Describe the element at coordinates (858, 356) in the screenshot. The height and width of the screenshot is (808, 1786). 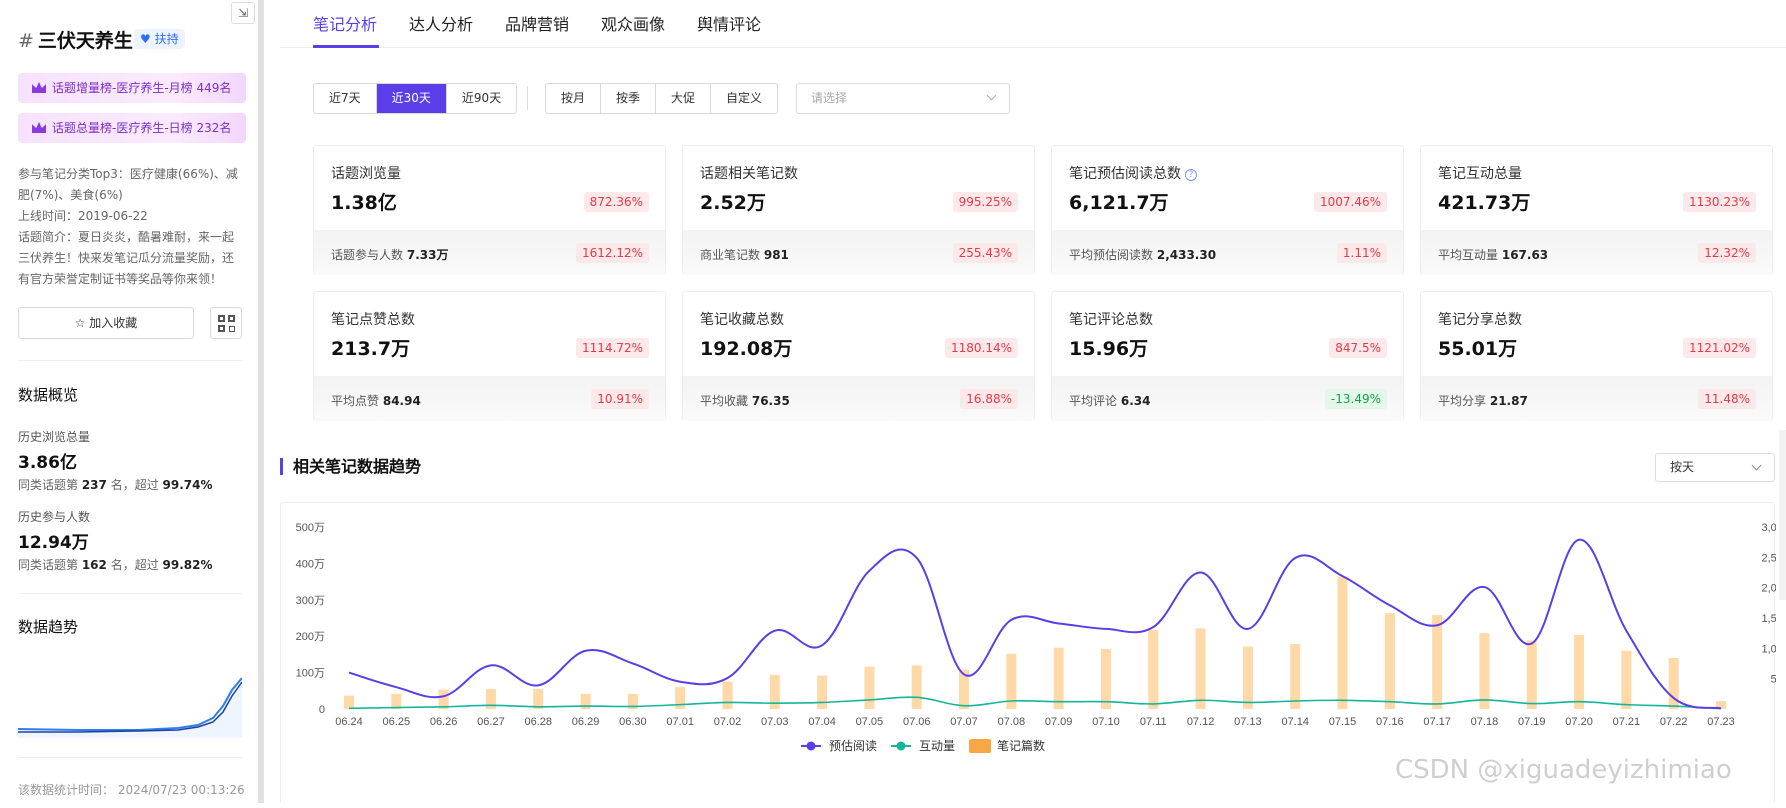
I see `metric-card: 笔记收藏总数 192.08万 1180.14% 平均收藏 76.35 16.88%` at that location.